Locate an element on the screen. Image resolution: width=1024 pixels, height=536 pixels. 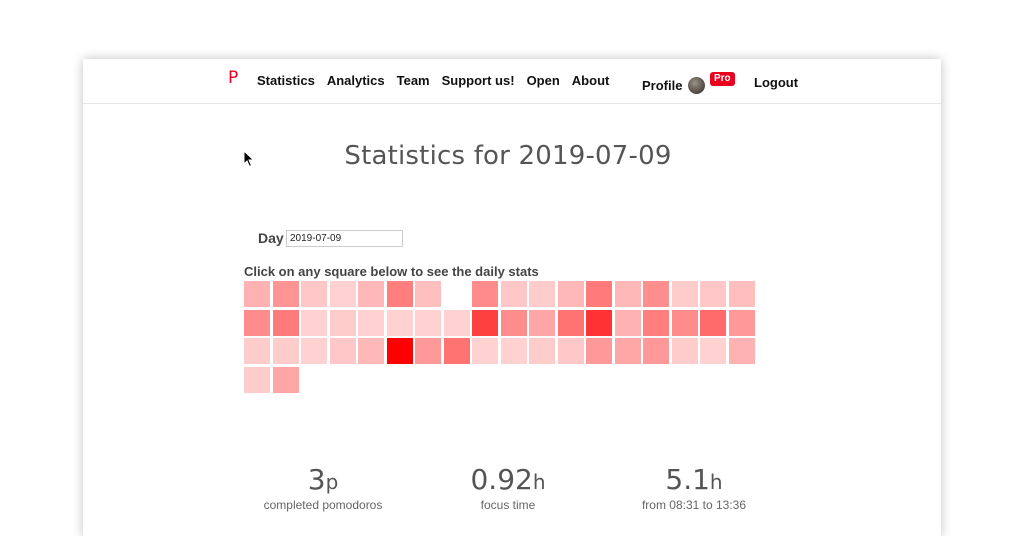
daily-heatmap-grid is located at coordinates (500, 337).